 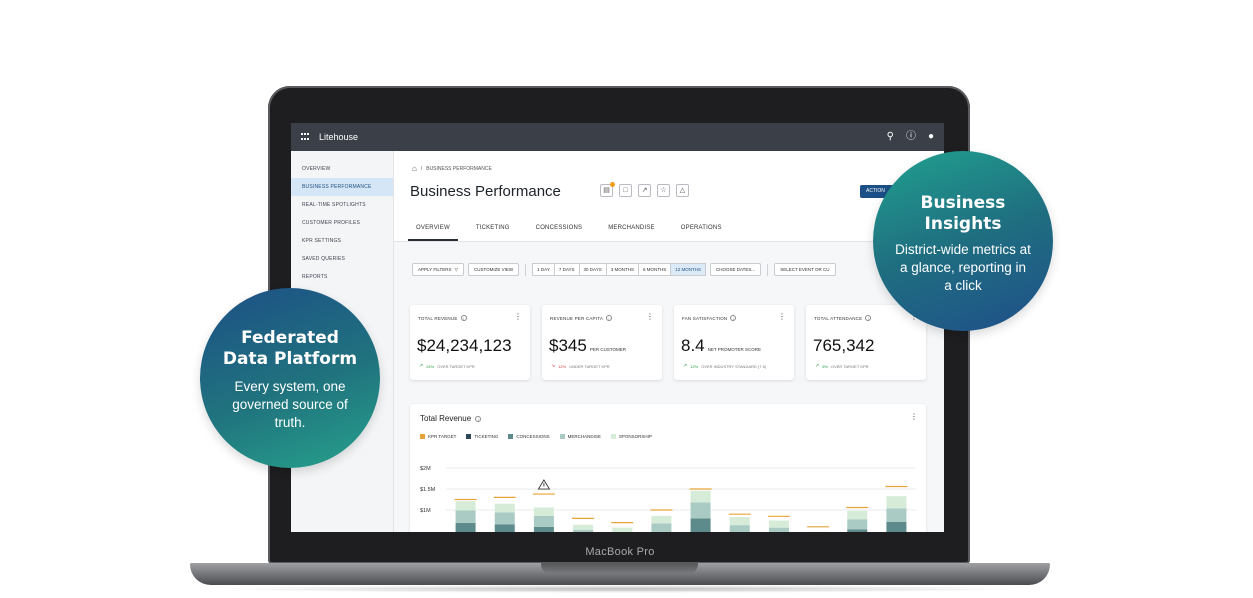 I want to click on user-icon: ●, so click(x=931, y=137).